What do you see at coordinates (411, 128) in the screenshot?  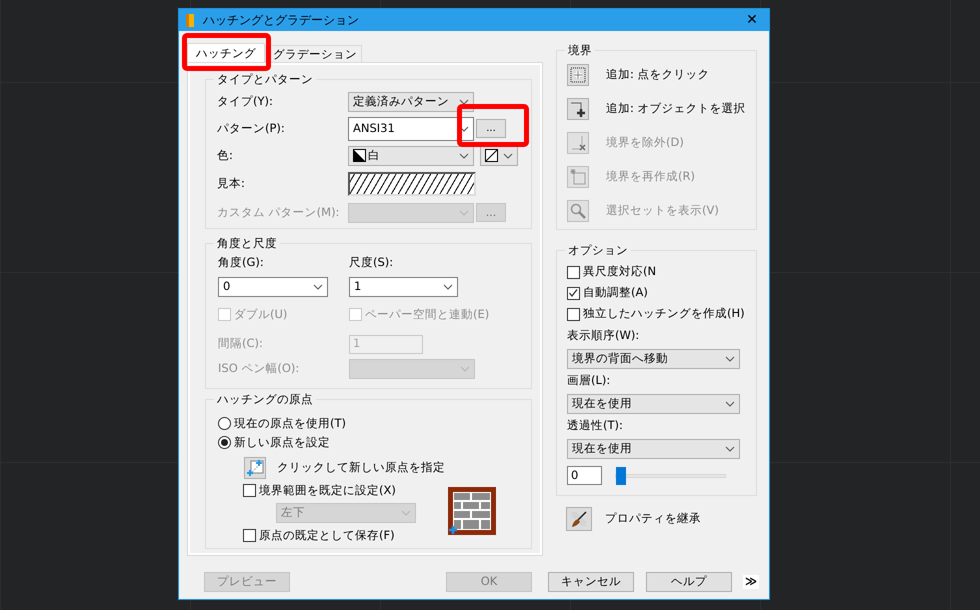 I see `dropdown: ANSI31` at bounding box center [411, 128].